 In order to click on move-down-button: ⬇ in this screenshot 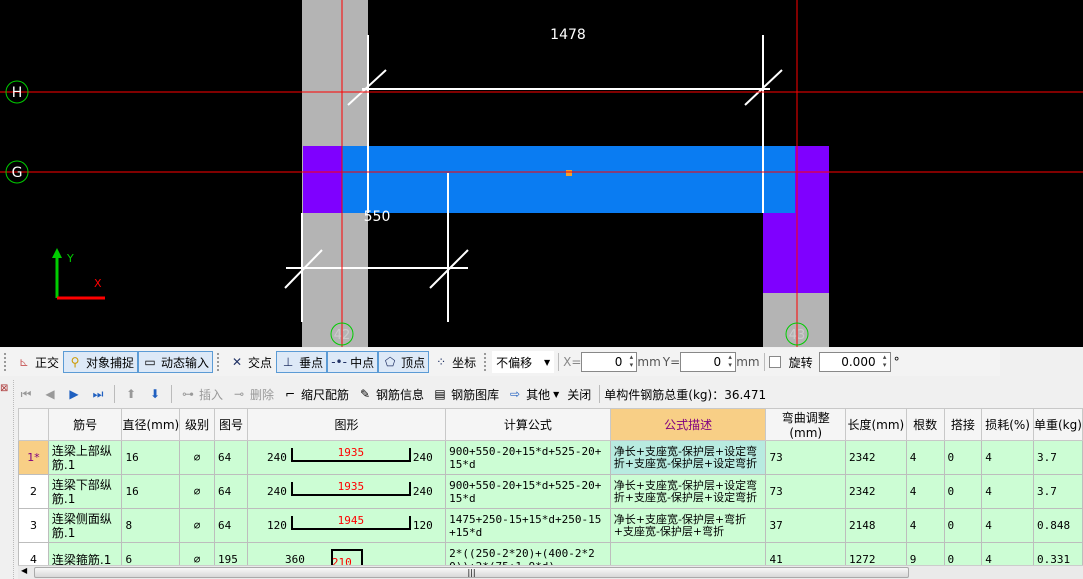, I will do `click(155, 394)`.